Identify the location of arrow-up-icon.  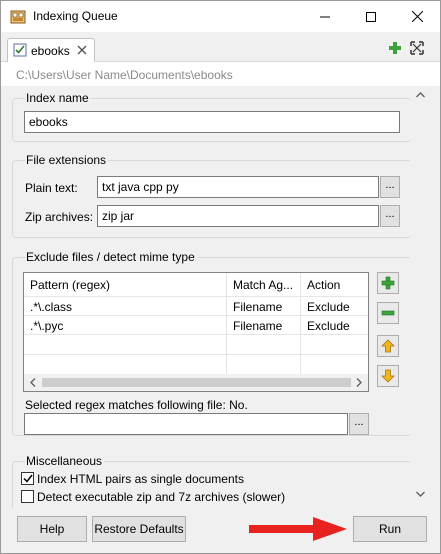
(388, 346).